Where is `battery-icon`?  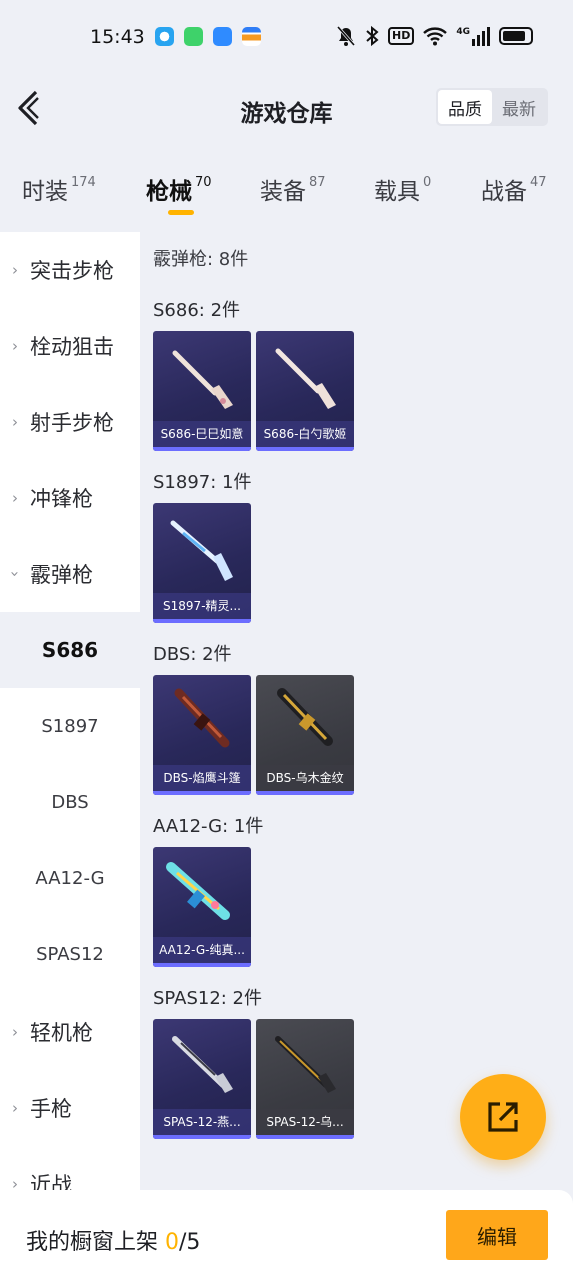
battery-icon is located at coordinates (516, 36).